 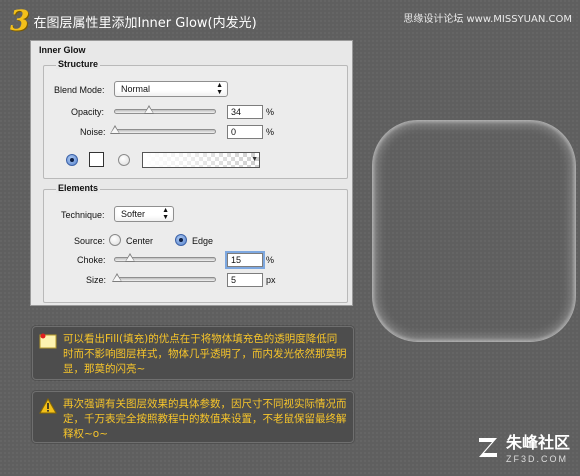 What do you see at coordinates (202, 241) in the screenshot?
I see `source-edge-label: Edge` at bounding box center [202, 241].